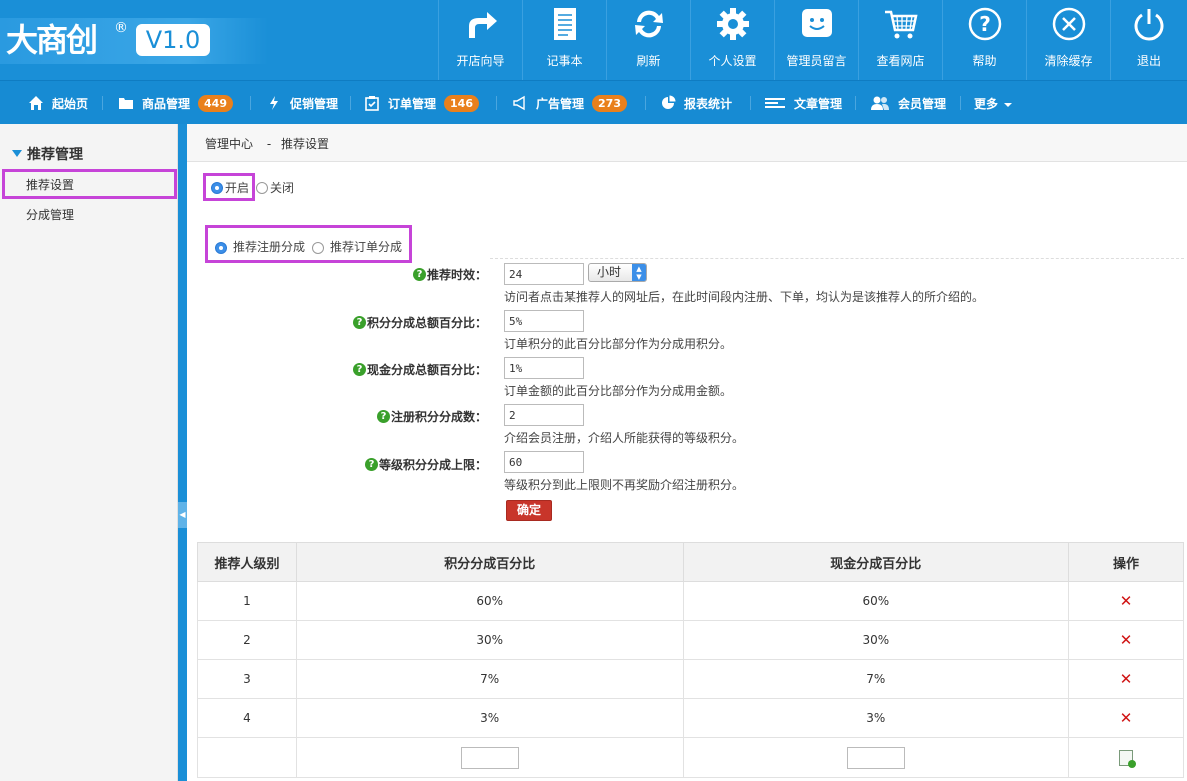 The image size is (1187, 781). I want to click on radio-enable, so click(217, 188).